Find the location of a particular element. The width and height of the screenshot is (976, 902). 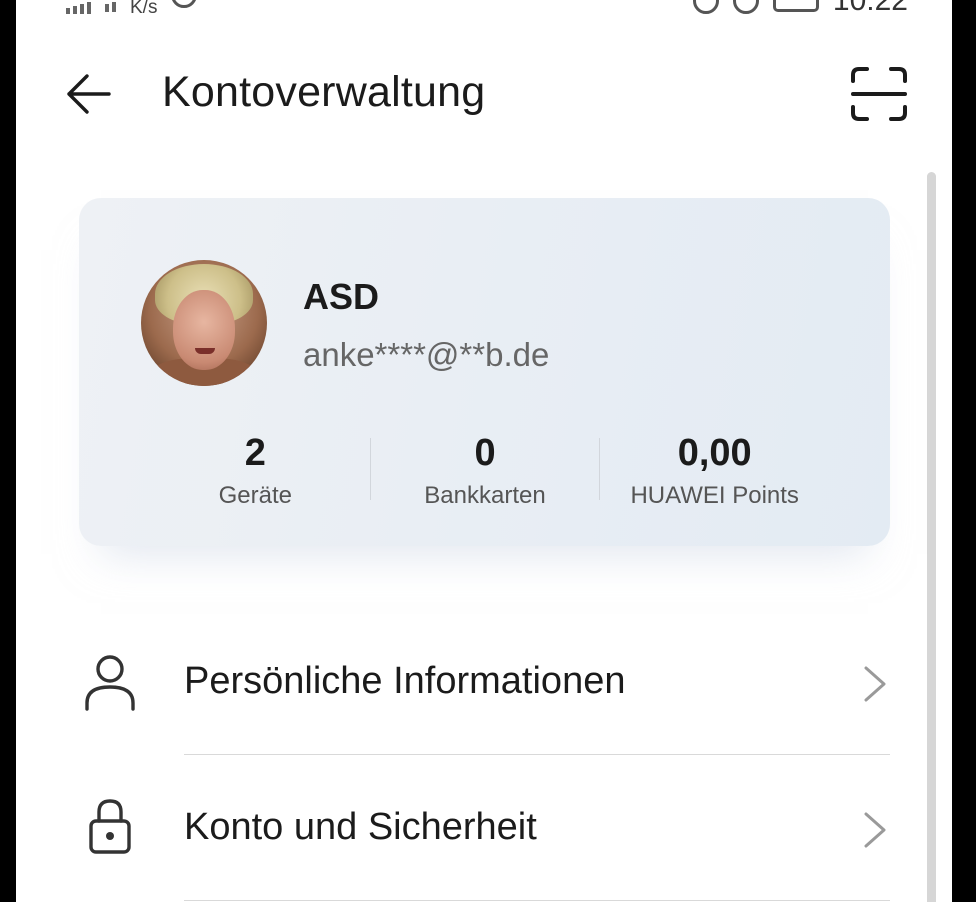

status-bar-left: K/s is located at coordinates (132, 9).